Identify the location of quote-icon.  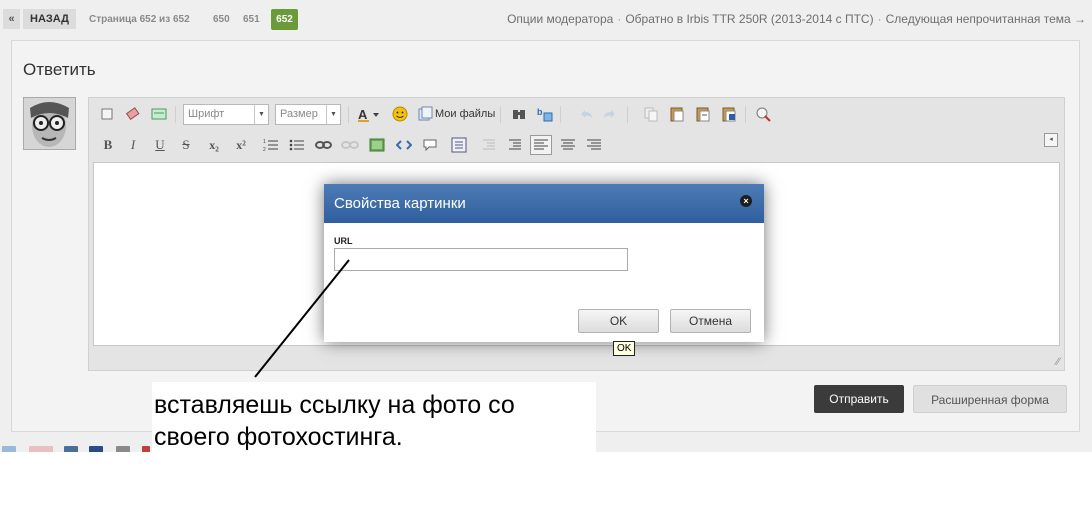
(430, 145).